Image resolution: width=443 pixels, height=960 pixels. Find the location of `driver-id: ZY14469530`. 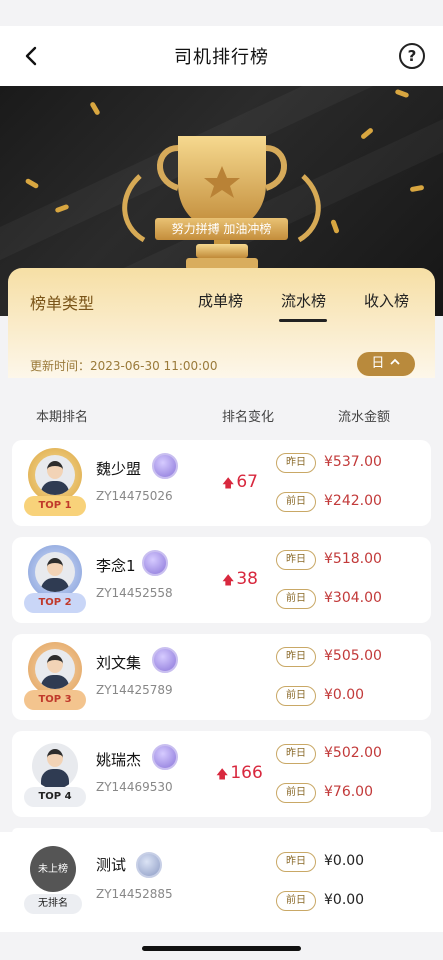

driver-id: ZY14469530 is located at coordinates (134, 787).